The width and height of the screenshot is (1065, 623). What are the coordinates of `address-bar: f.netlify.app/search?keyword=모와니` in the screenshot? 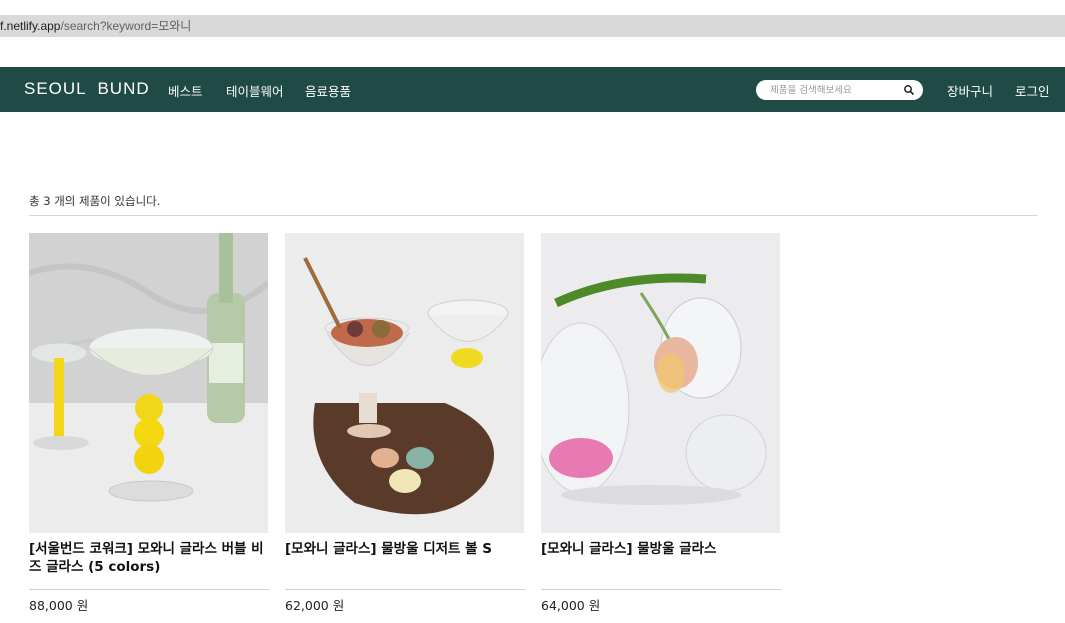 It's located at (532, 26).